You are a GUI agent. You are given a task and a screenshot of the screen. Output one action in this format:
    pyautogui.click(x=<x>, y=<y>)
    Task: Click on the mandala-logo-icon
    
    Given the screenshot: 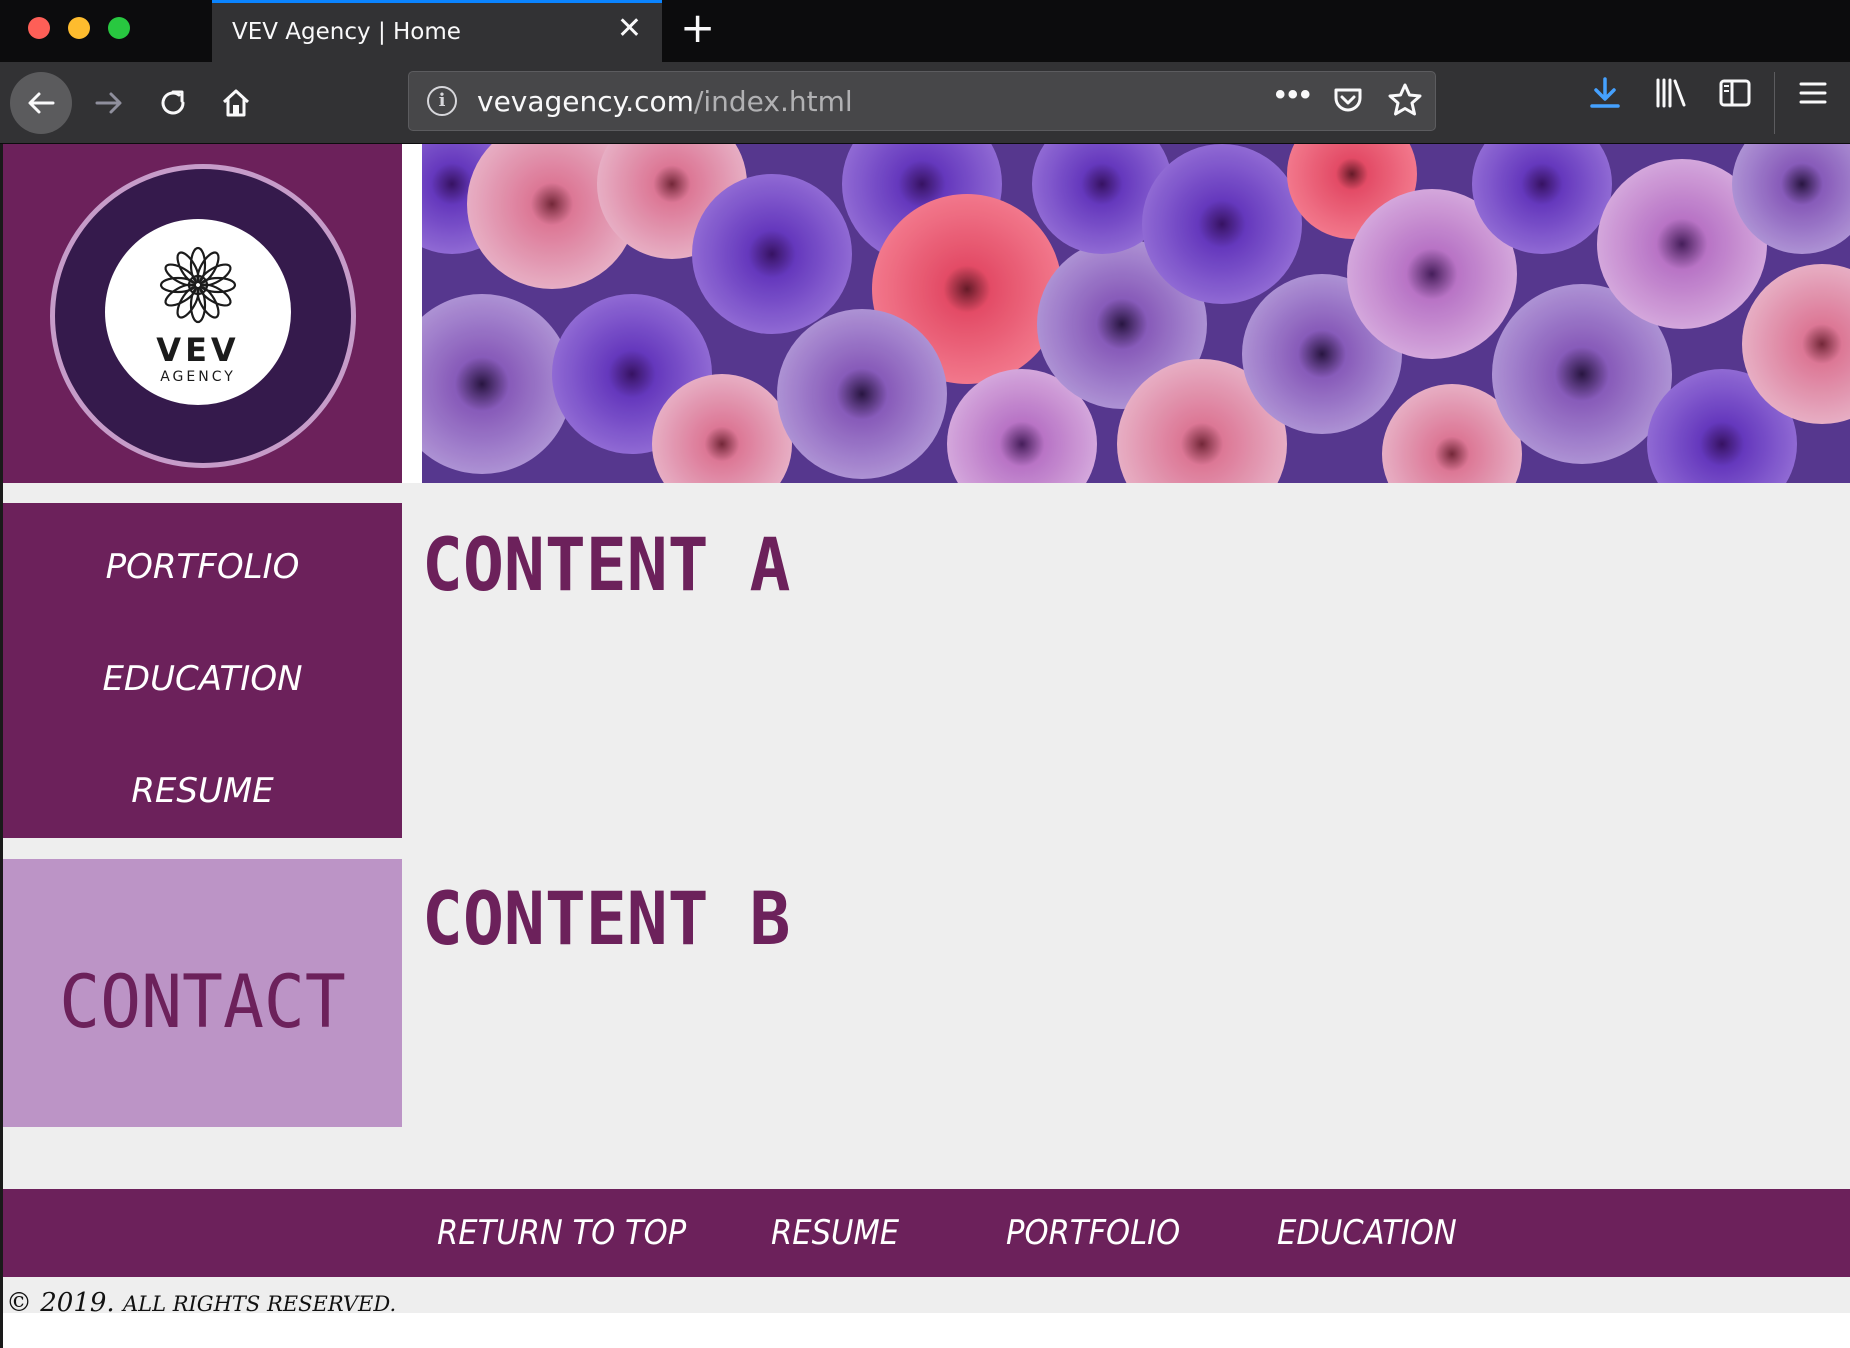 What is the action you would take?
    pyautogui.click(x=198, y=285)
    